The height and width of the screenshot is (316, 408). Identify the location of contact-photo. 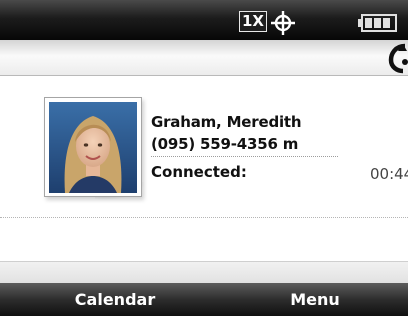
(93, 147).